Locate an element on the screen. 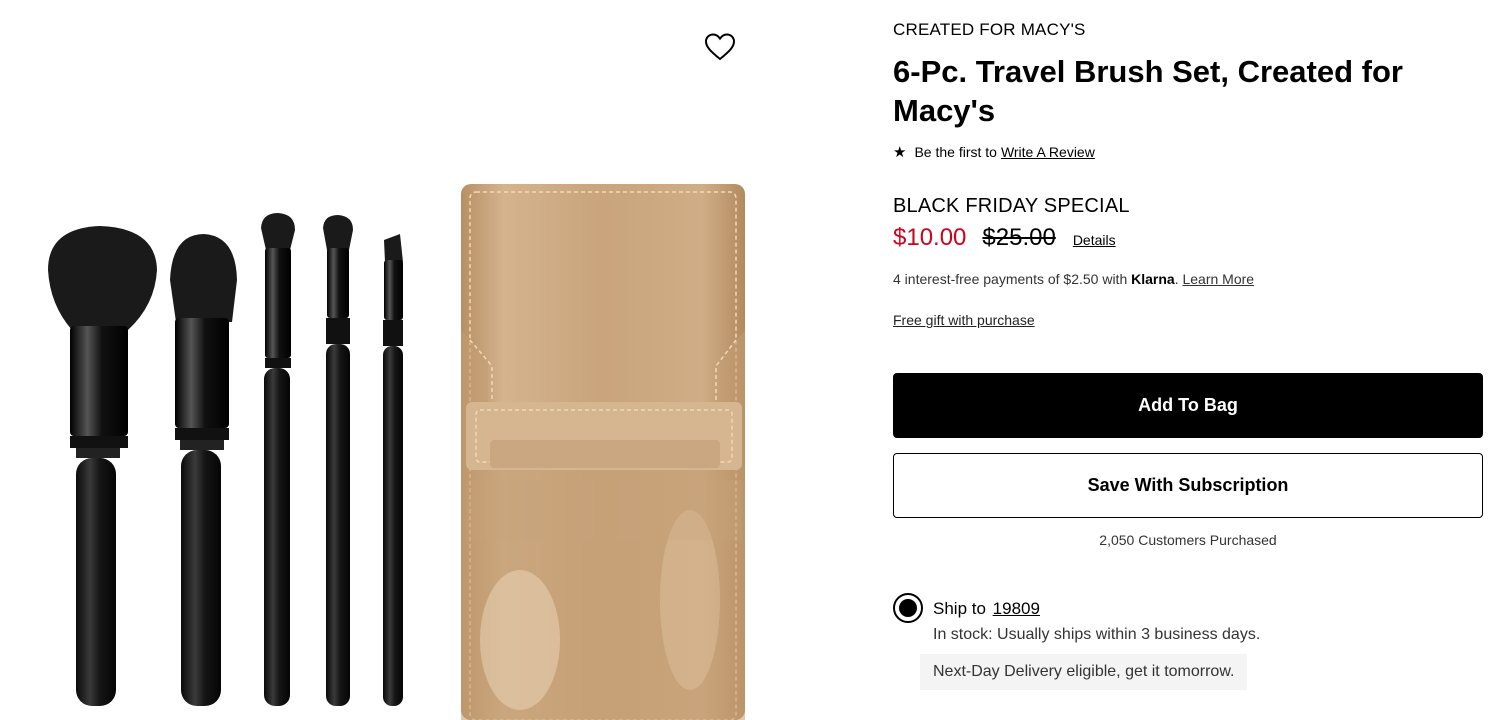 The image size is (1493, 720). add-to-bag-button: Add To Bag is located at coordinates (1188, 405).